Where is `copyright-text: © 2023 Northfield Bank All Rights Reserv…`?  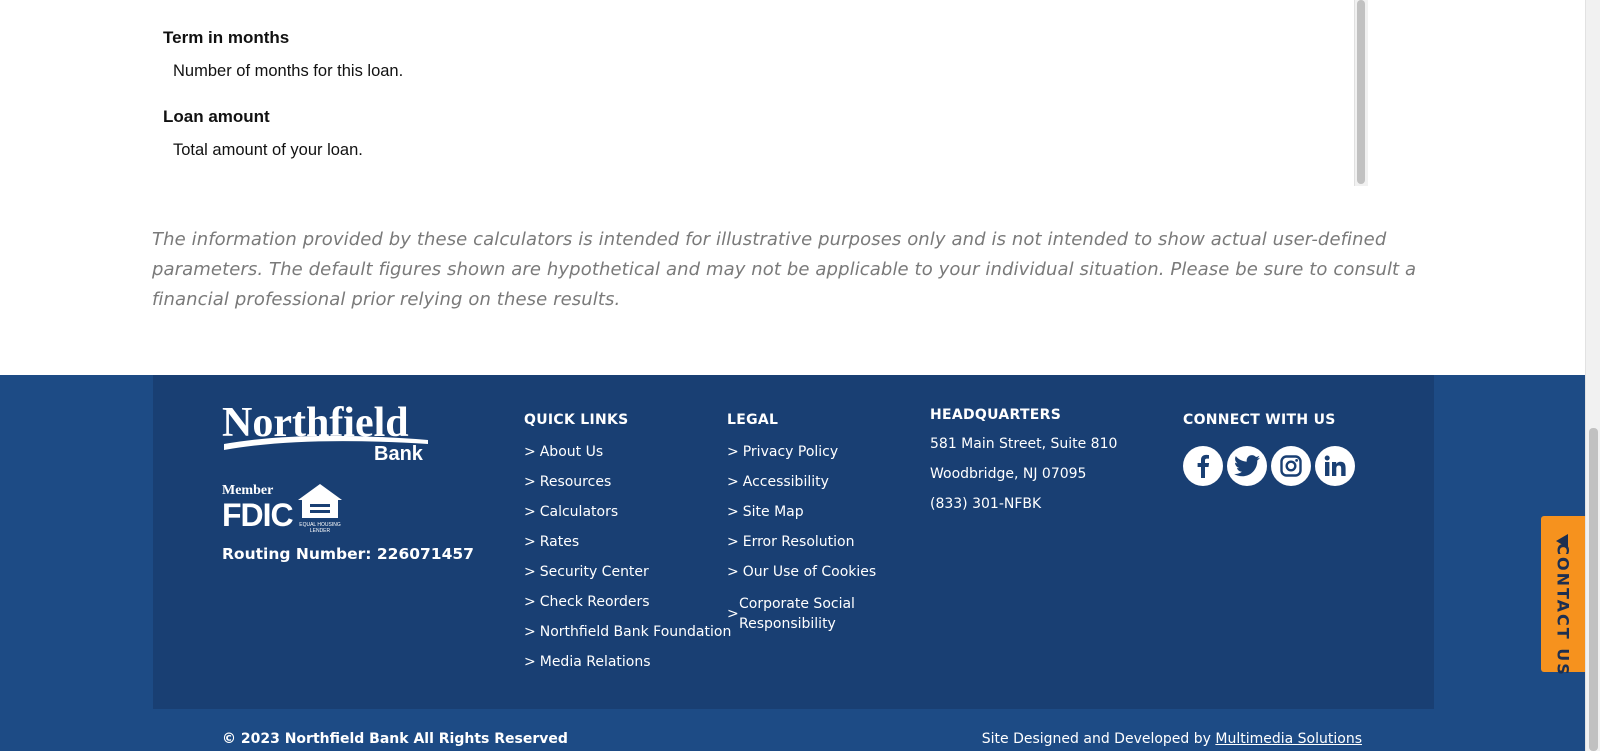
copyright-text: © 2023 Northfield Bank All Rights Reserv… is located at coordinates (395, 739).